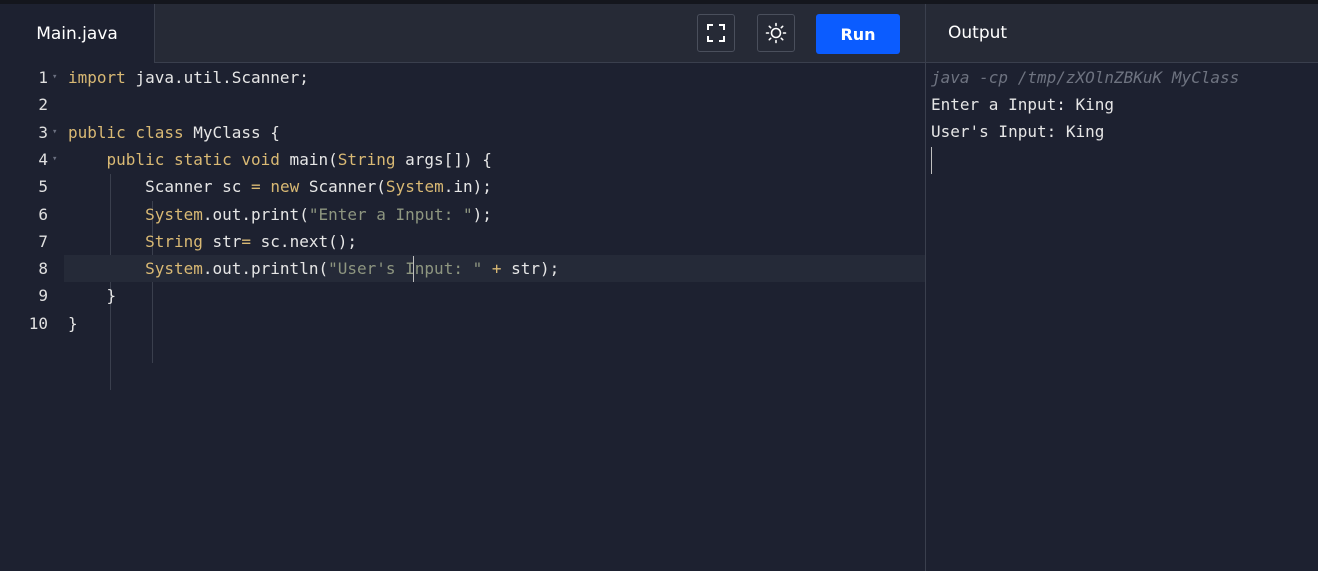  I want to click on fullscreen-button, so click(716, 33).